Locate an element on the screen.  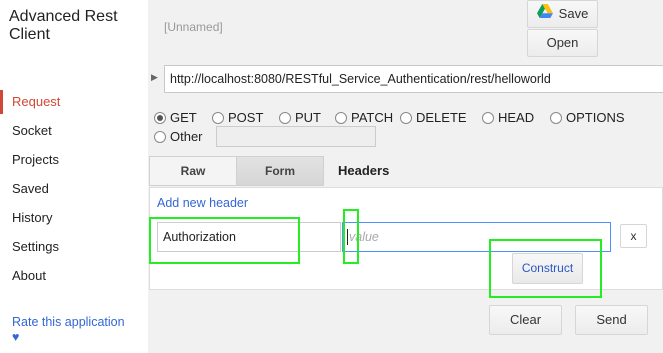
method-patch-radio: PATCH is located at coordinates (364, 117).